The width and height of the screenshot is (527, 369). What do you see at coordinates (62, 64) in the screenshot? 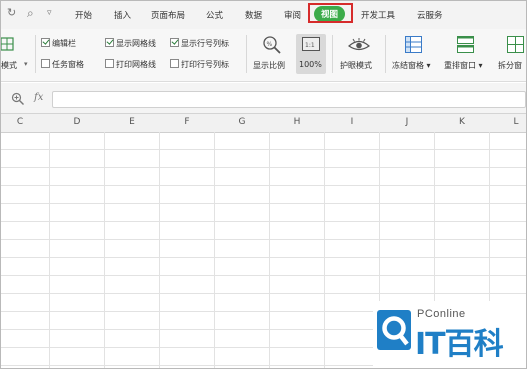
I see `task-pane-checkbox: 任务窗格` at bounding box center [62, 64].